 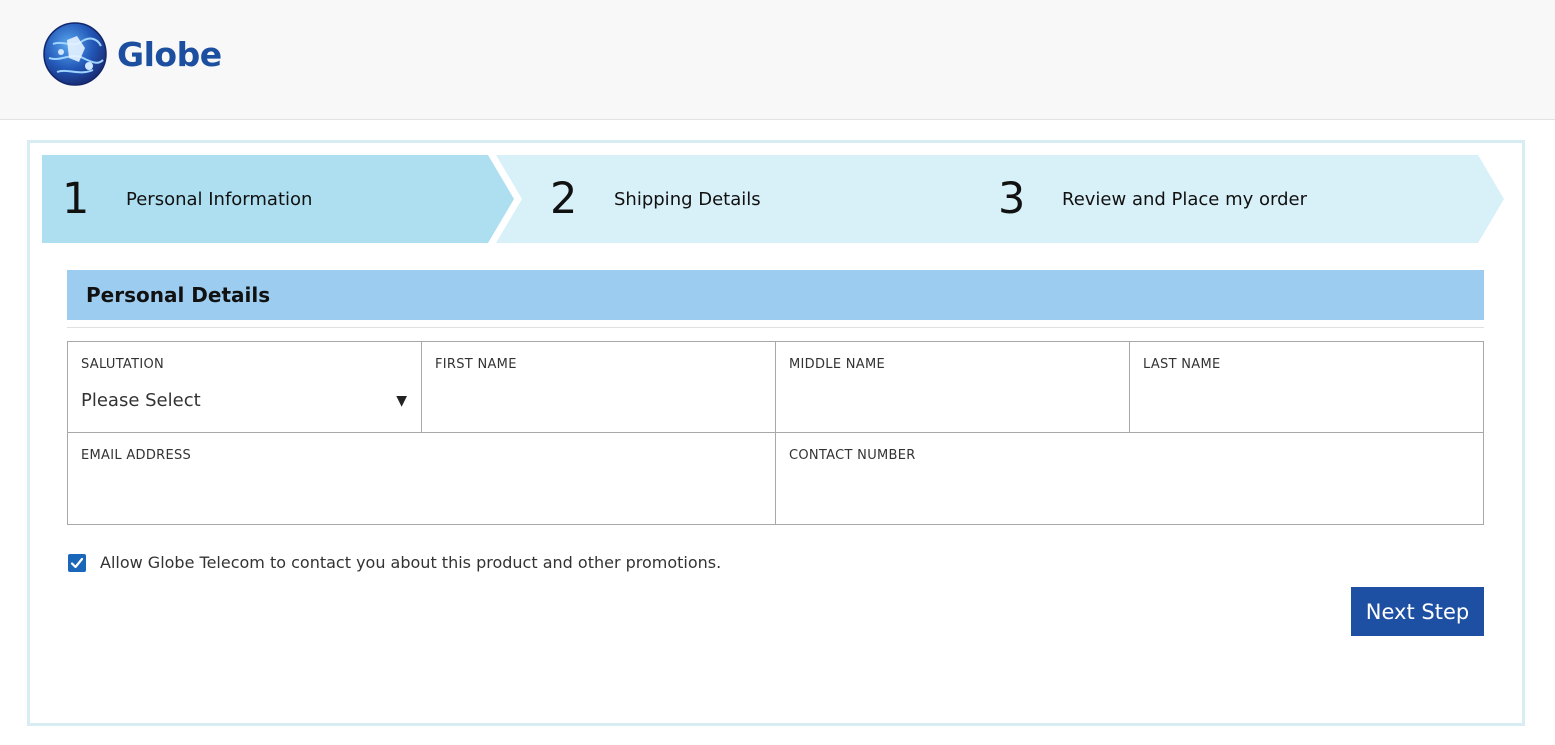 I want to click on field-label: CONTACT NUMBER, so click(x=852, y=455).